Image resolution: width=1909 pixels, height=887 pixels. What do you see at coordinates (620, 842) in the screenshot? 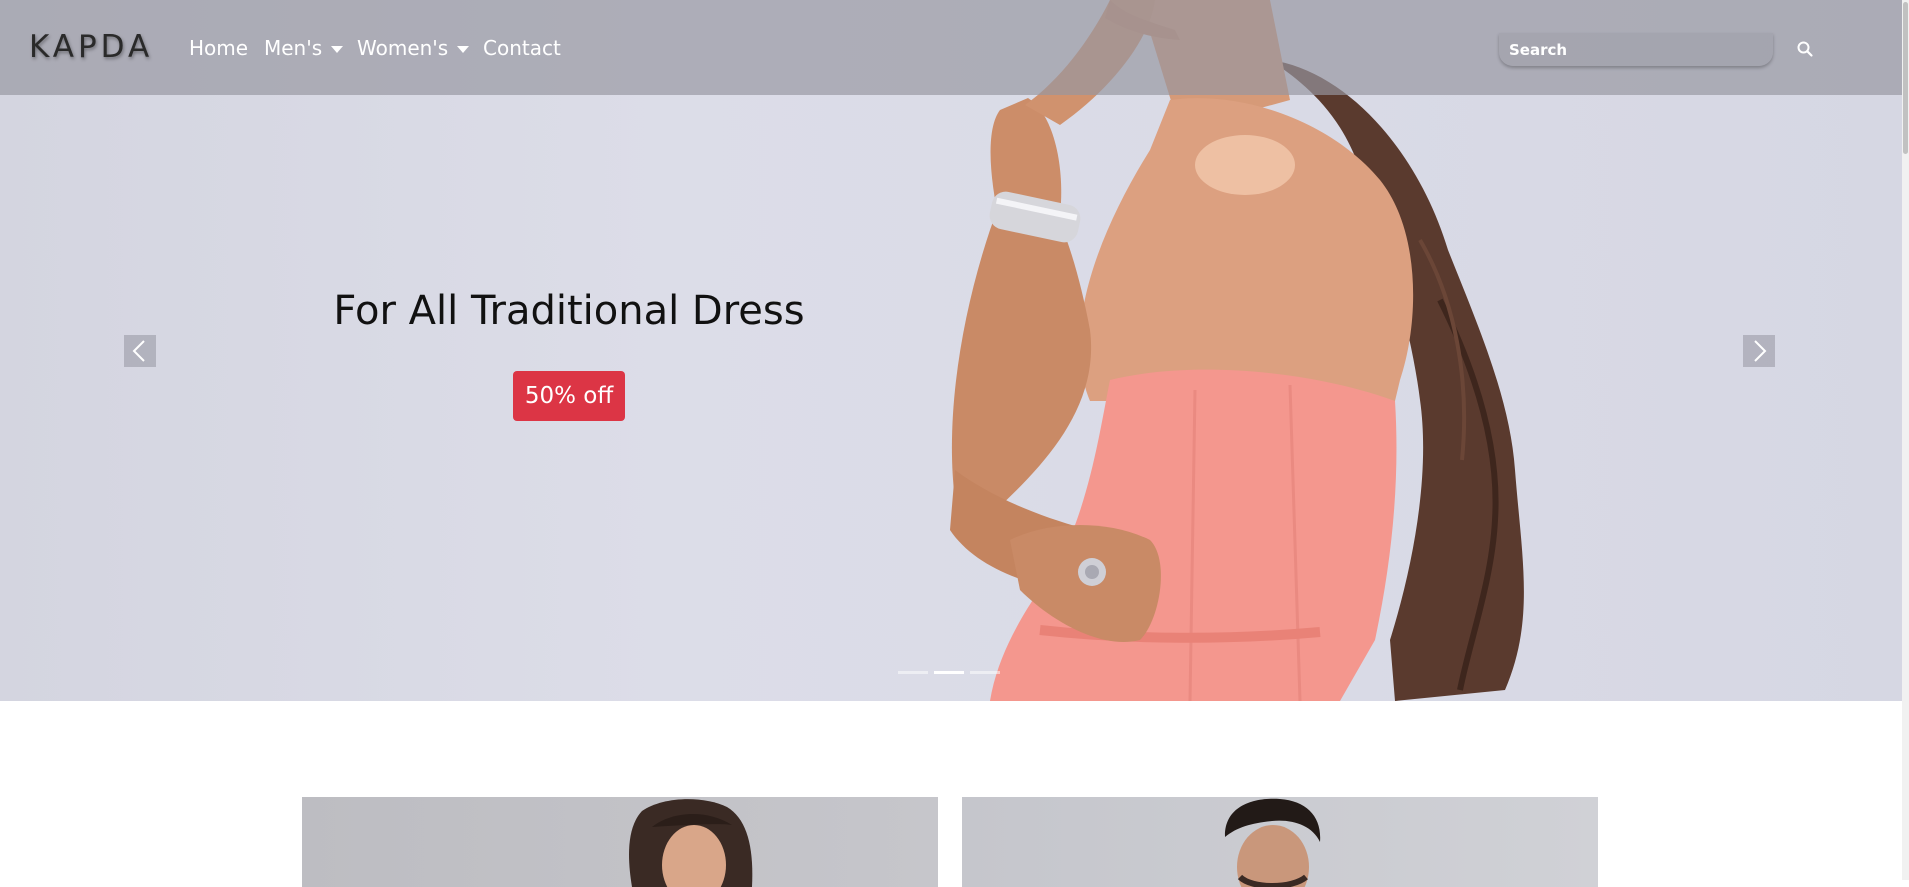
I see `category-card-women` at bounding box center [620, 842].